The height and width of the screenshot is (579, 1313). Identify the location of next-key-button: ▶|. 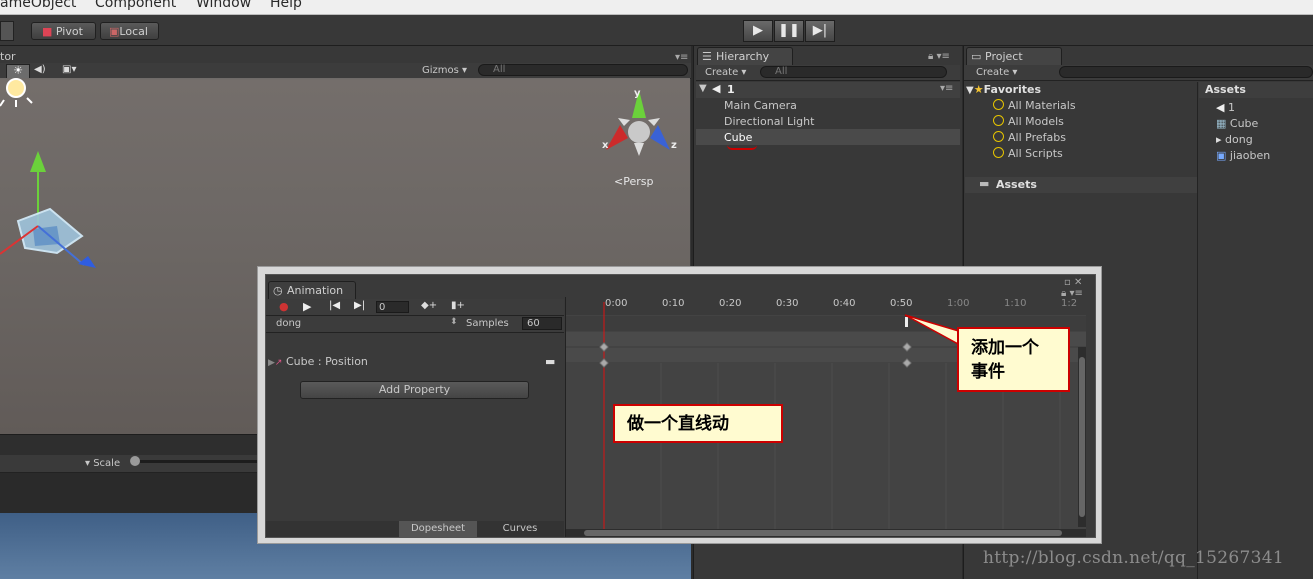
(359, 305).